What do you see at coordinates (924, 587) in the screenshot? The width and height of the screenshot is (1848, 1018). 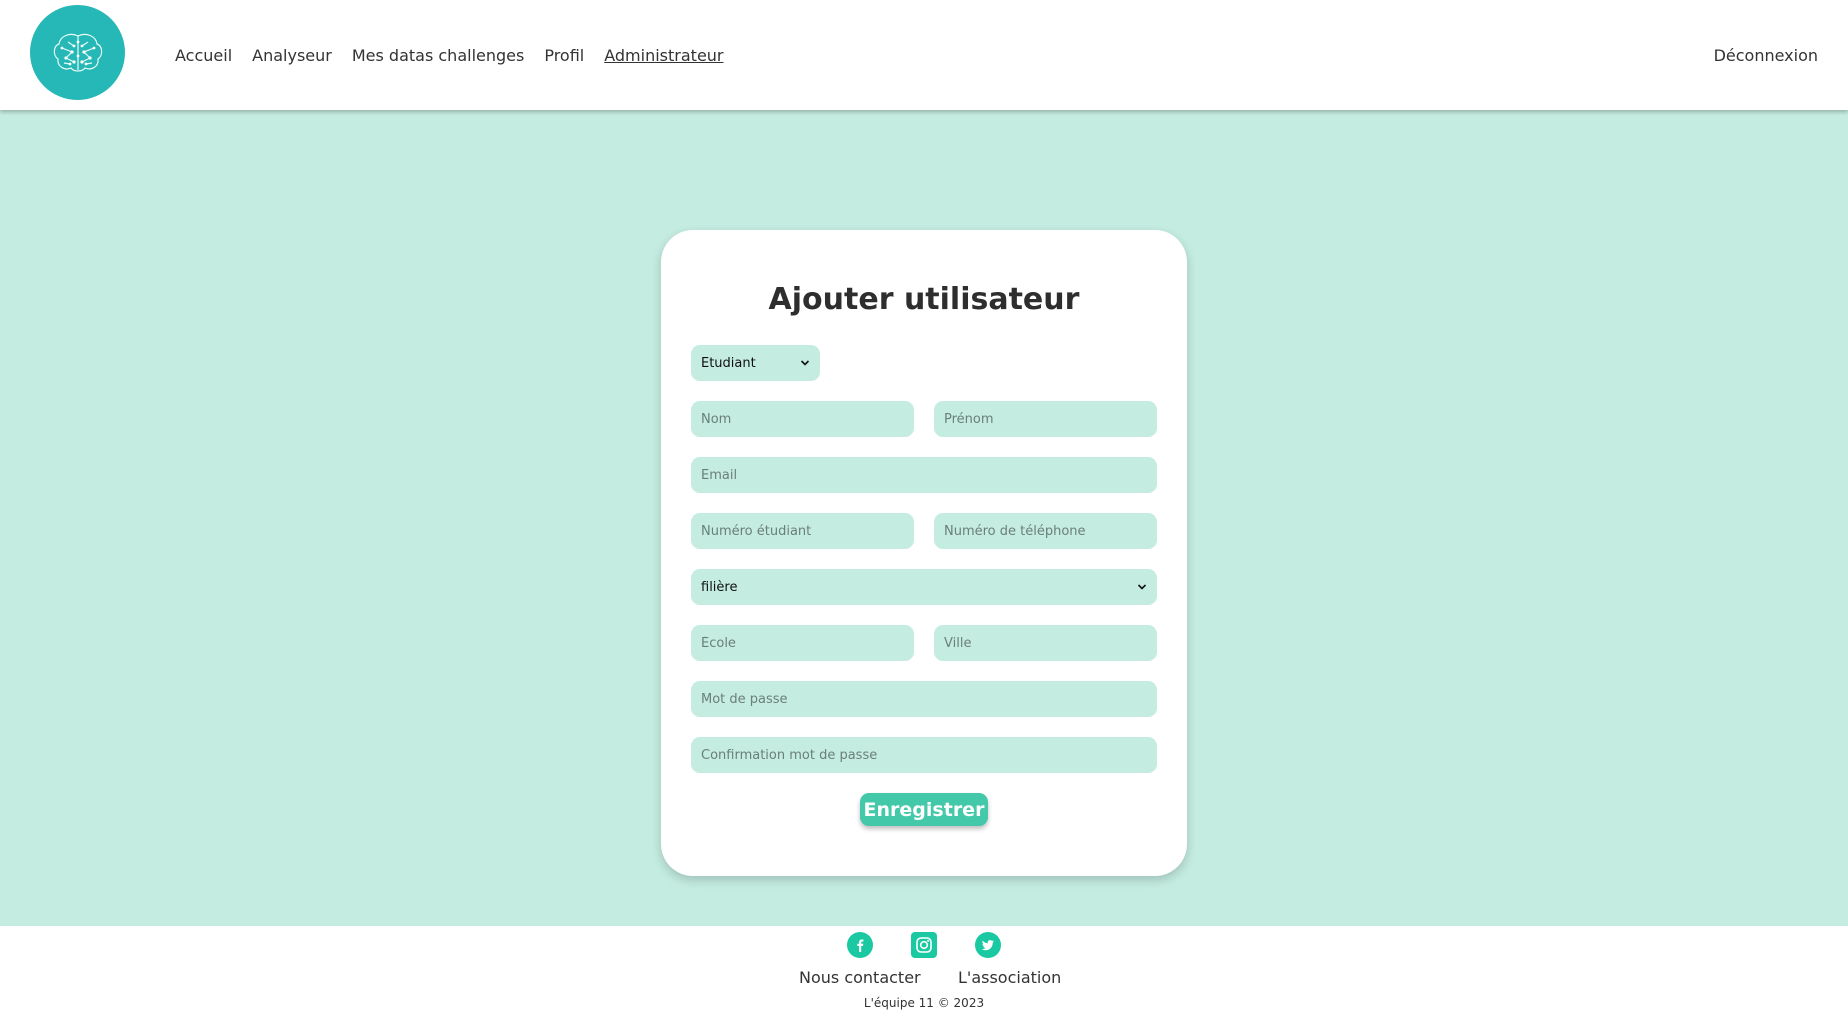 I see `filiere-select: filière` at bounding box center [924, 587].